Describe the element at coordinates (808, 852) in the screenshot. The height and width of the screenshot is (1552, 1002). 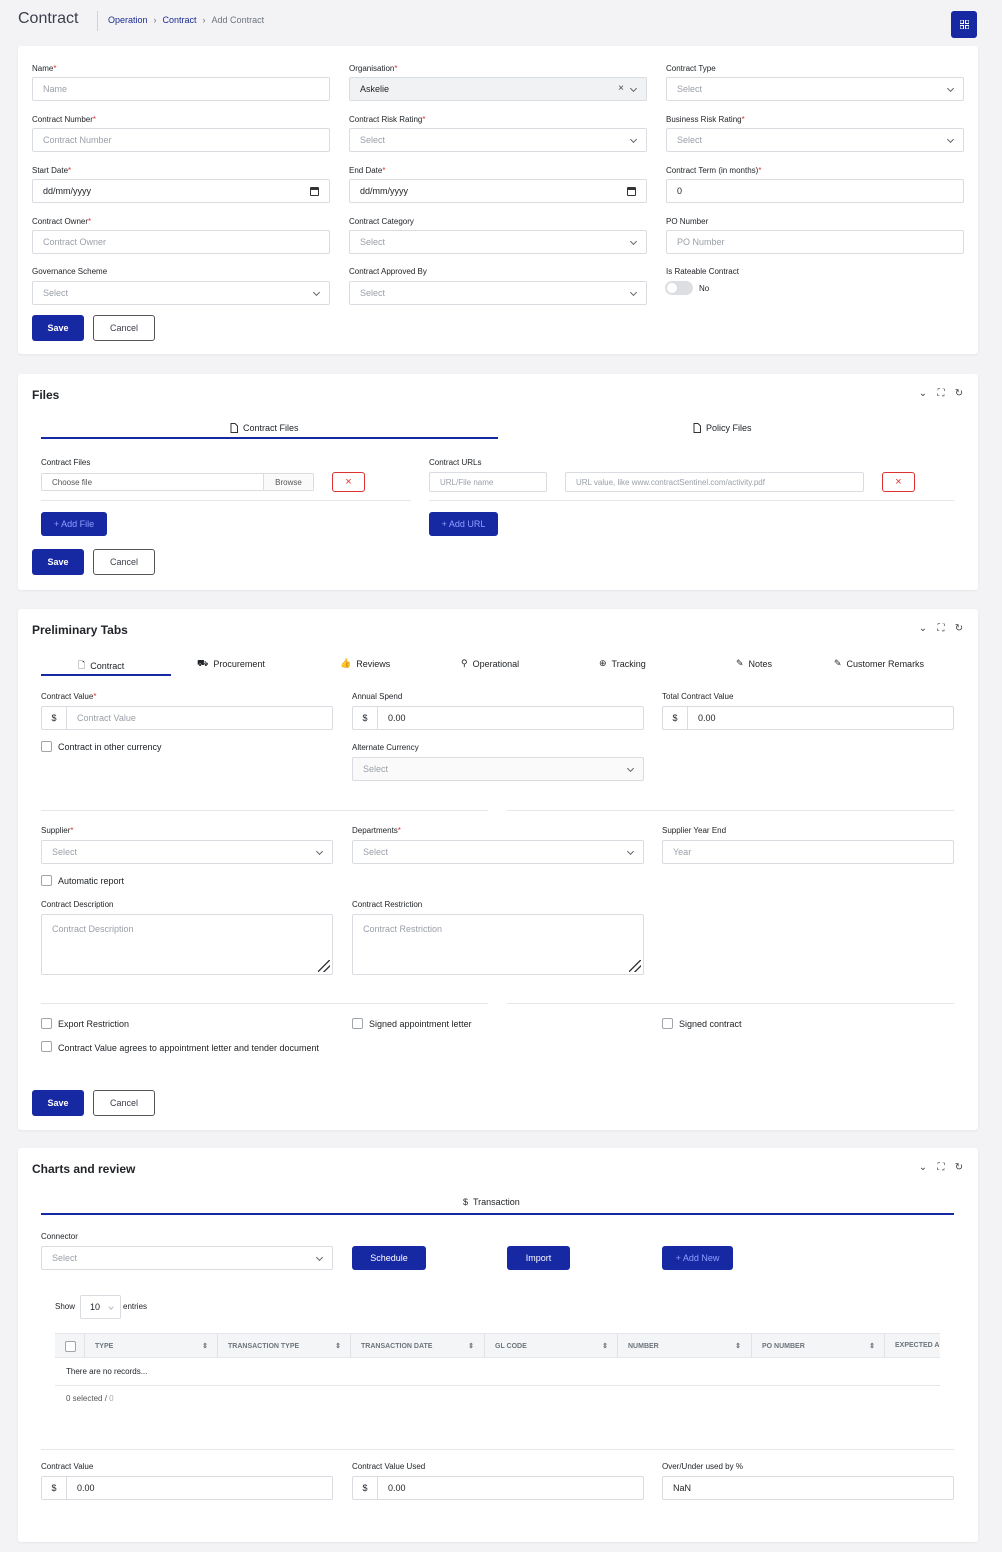
I see `supplier-year-end-input: Year` at that location.